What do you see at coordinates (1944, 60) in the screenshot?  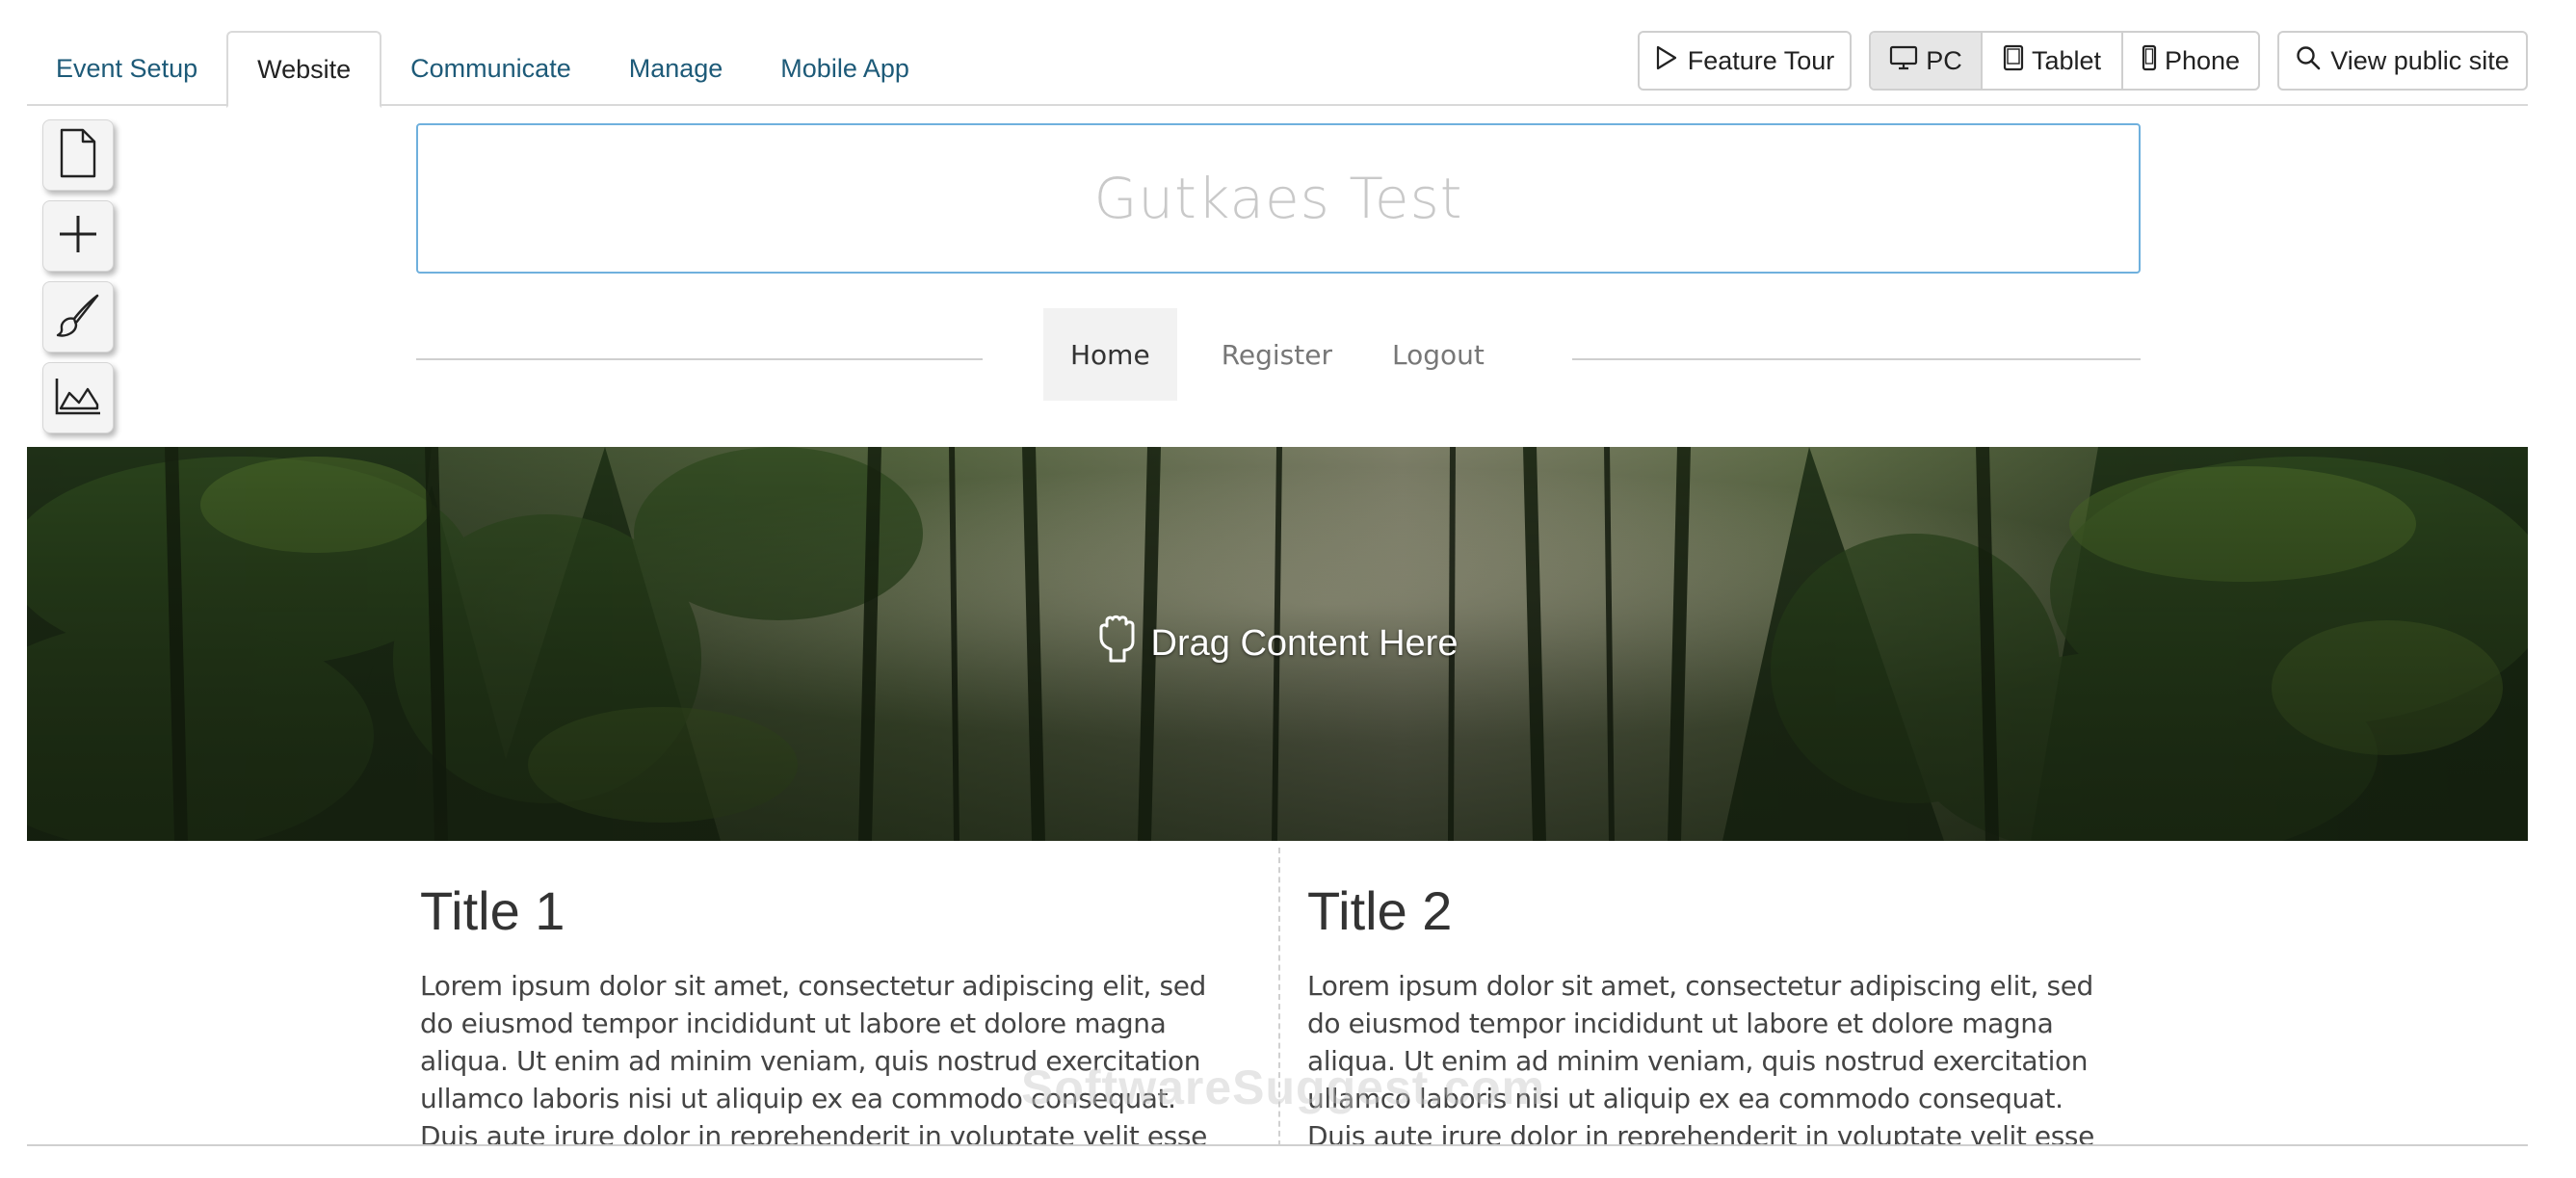 I see `device-pc-label: PC` at bounding box center [1944, 60].